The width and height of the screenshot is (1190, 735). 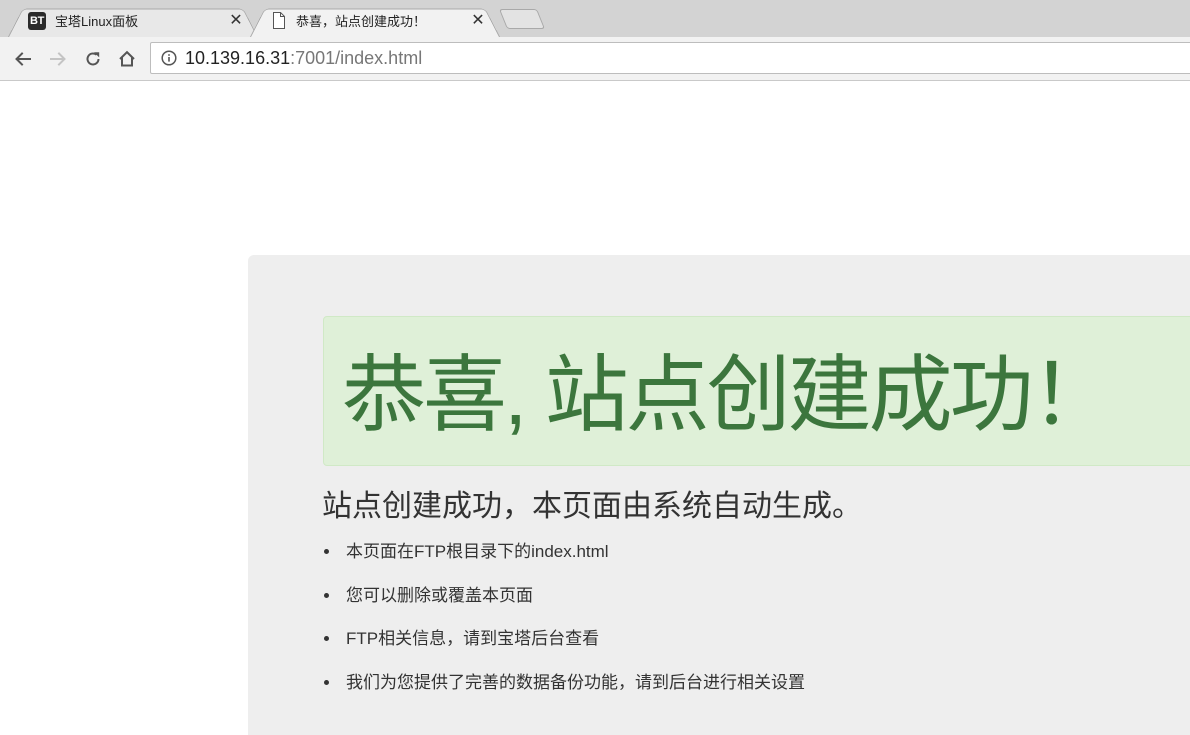 What do you see at coordinates (169, 58) in the screenshot?
I see `info-icon` at bounding box center [169, 58].